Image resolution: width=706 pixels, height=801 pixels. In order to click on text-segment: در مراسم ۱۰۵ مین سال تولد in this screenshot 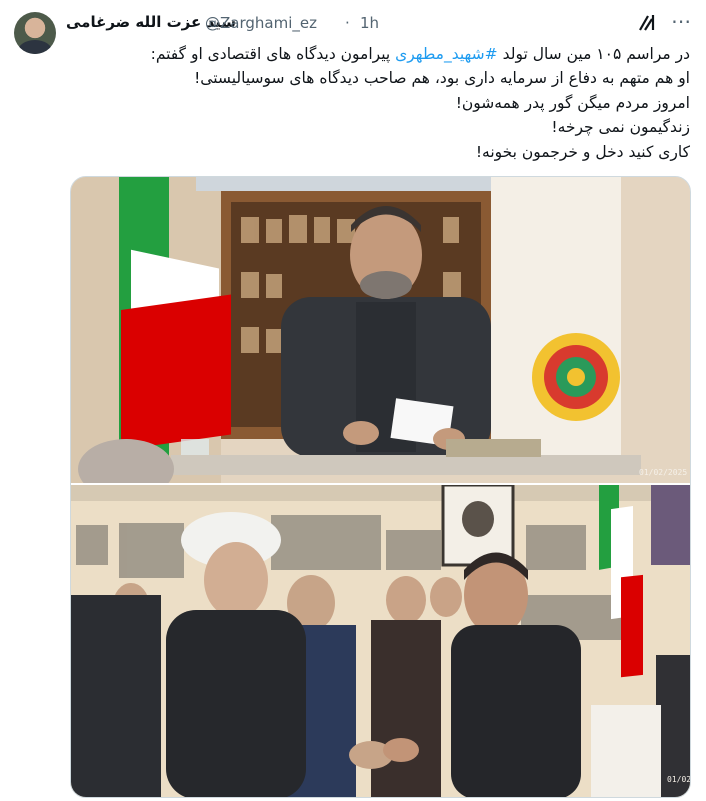, I will do `click(593, 54)`.